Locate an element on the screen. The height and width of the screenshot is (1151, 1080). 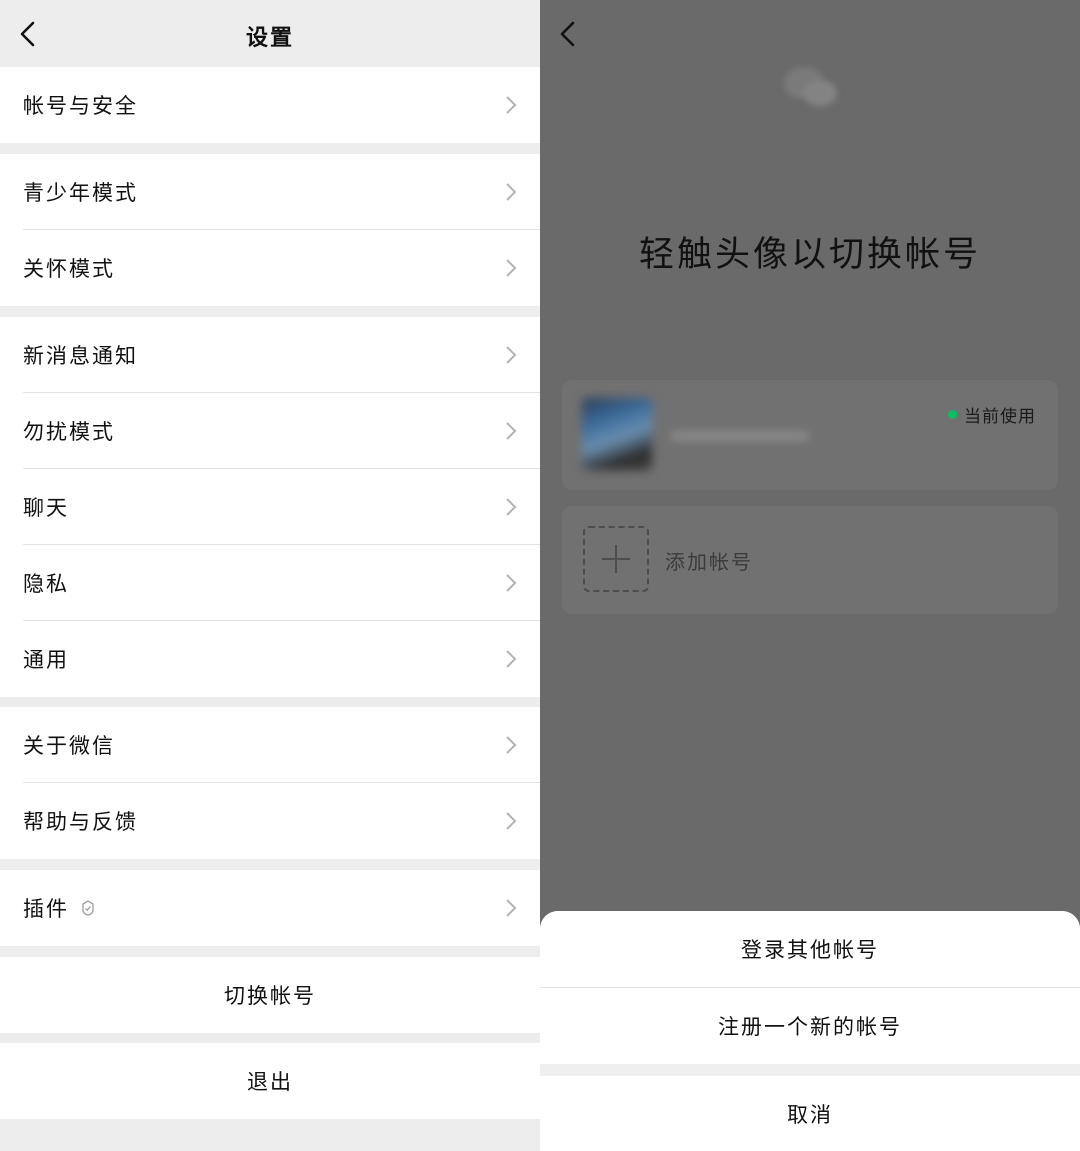
settings-group-plugins: 插件 is located at coordinates (270, 908).